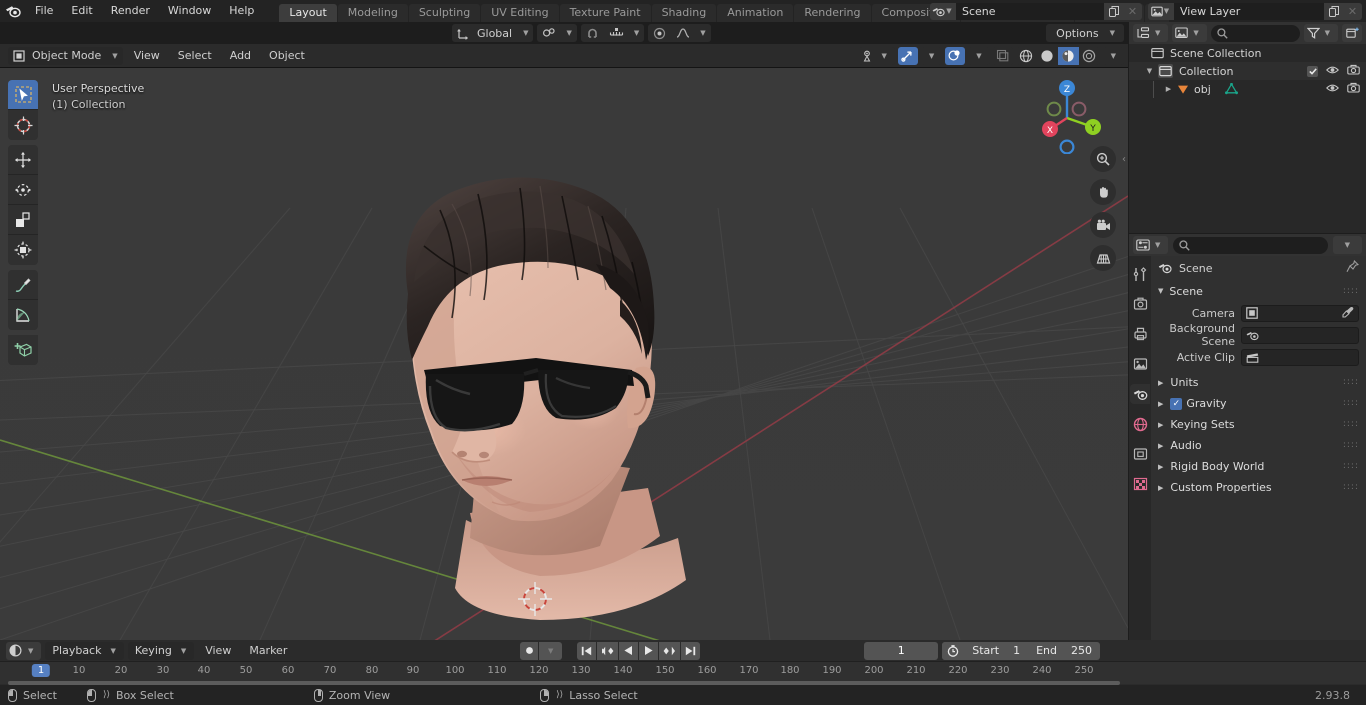 Image resolution: width=1366 pixels, height=705 pixels. What do you see at coordinates (23, 315) in the screenshot?
I see `measure-tool` at bounding box center [23, 315].